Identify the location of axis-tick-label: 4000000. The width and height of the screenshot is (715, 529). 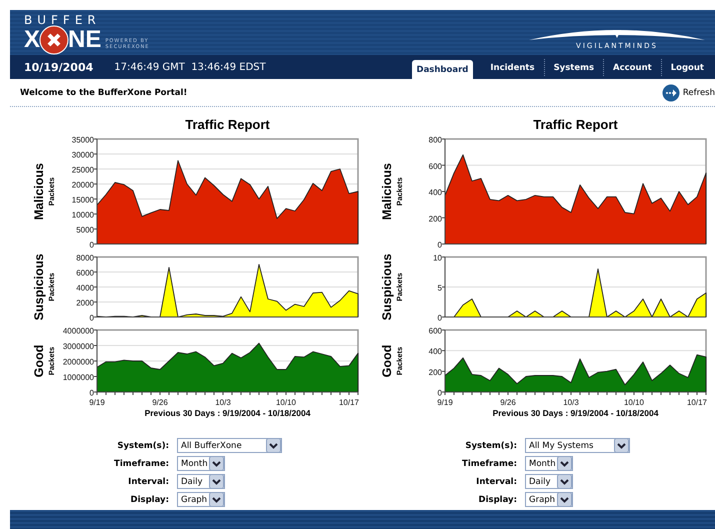
(78, 331).